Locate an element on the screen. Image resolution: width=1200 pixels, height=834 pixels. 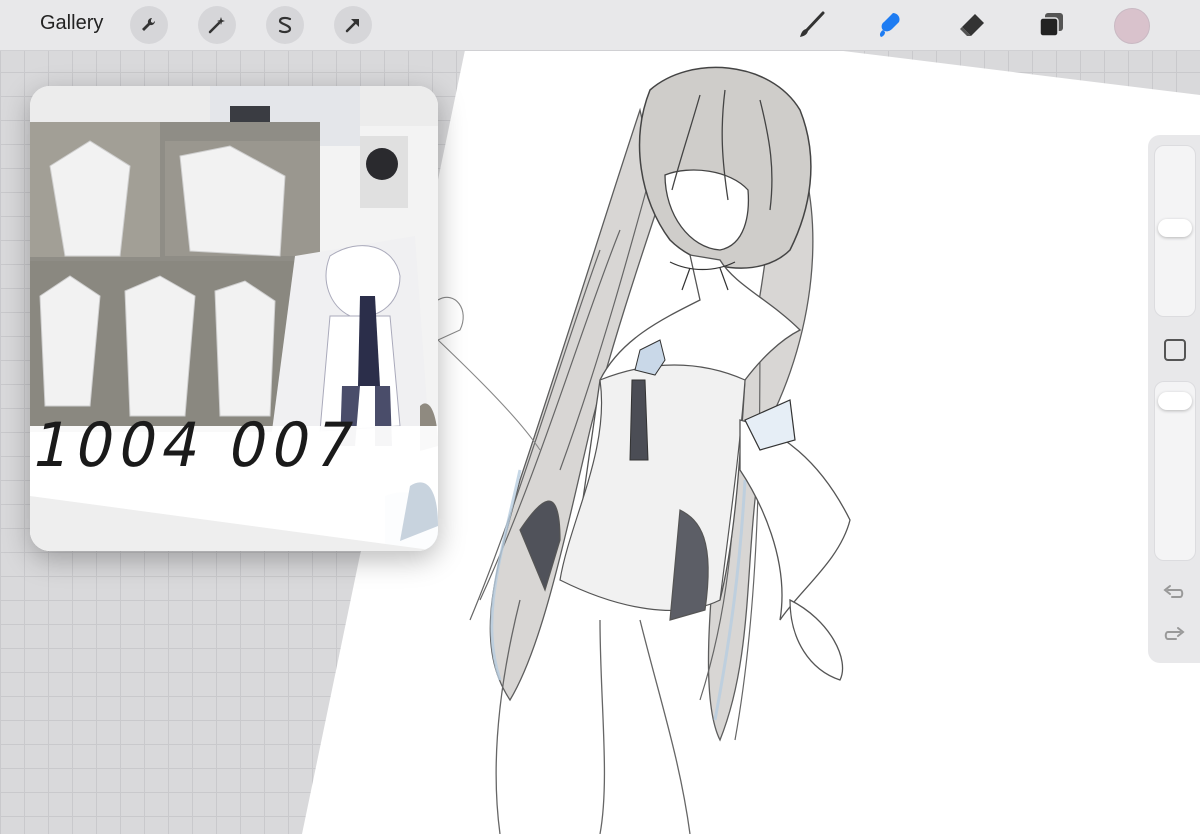
magic-wand-icon is located at coordinates (216, 25).